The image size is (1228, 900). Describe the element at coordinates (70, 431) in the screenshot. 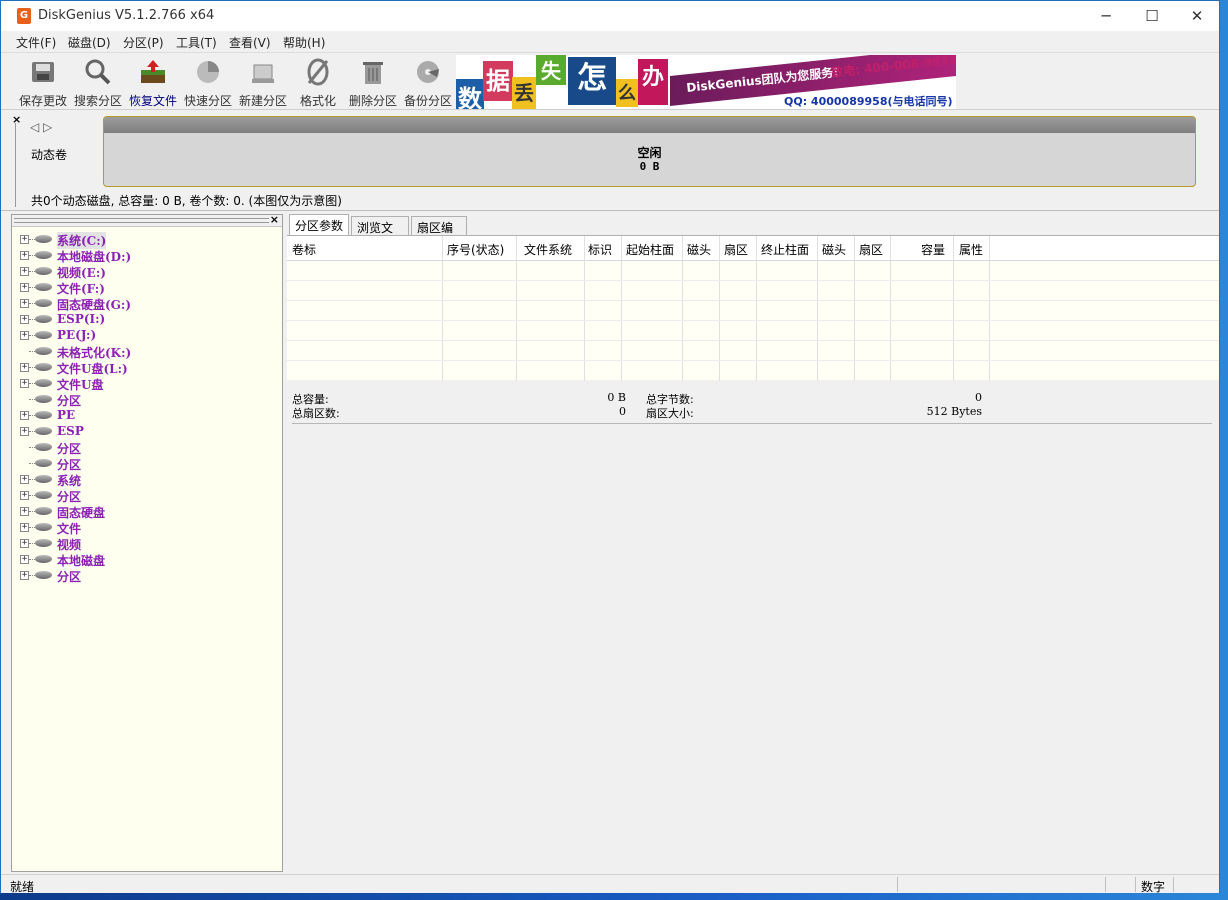

I see `tree-item-label: ESP` at that location.